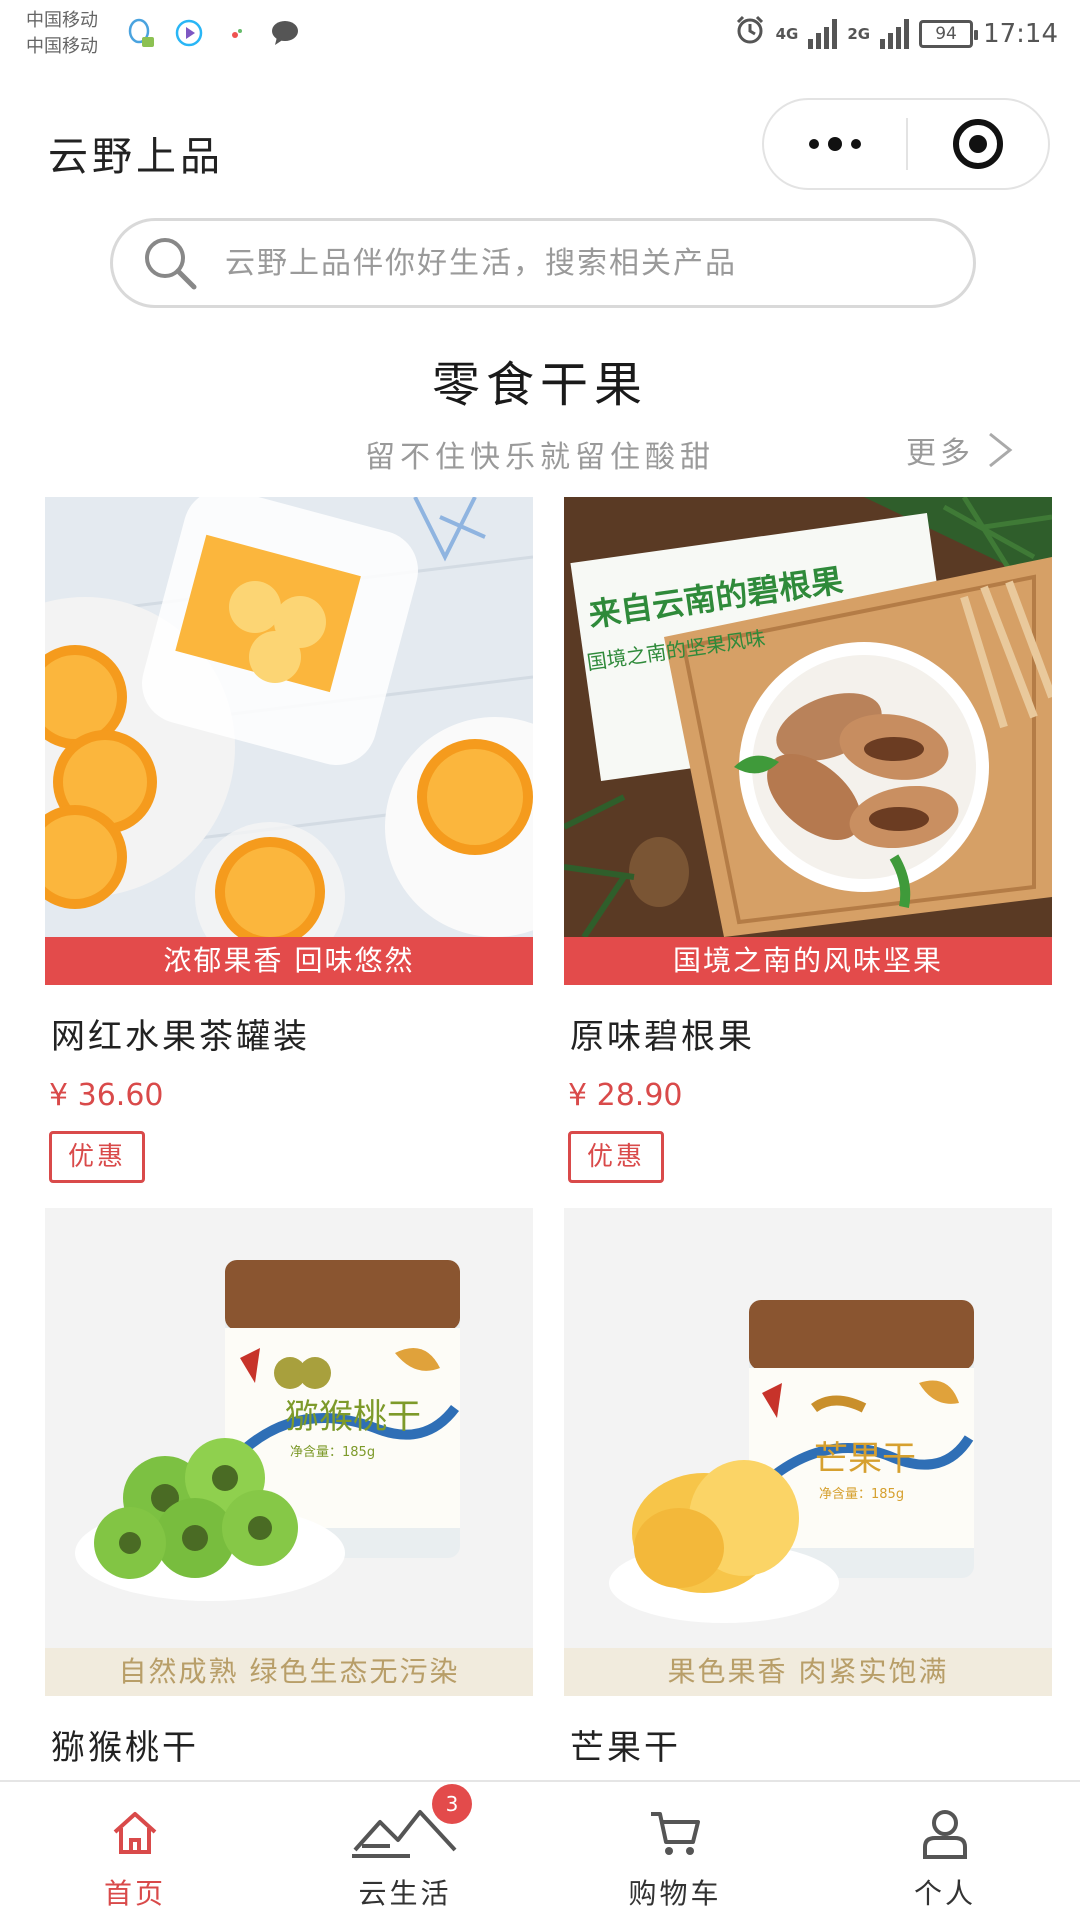 The height and width of the screenshot is (1920, 1080). I want to click on tab-cart: 购物车, so click(675, 1851).